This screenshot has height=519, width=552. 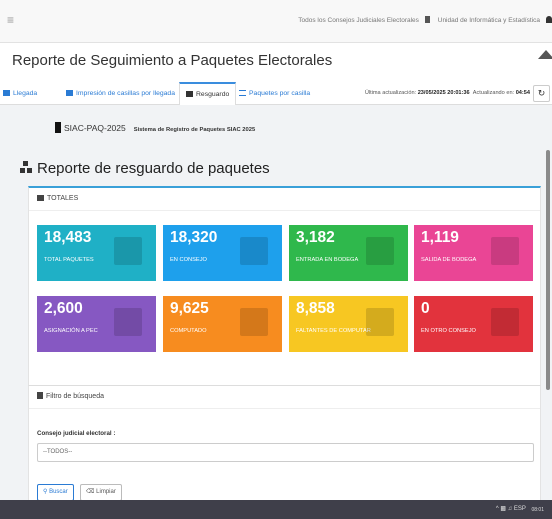 I want to click on tile-value: 0, so click(x=425, y=308).